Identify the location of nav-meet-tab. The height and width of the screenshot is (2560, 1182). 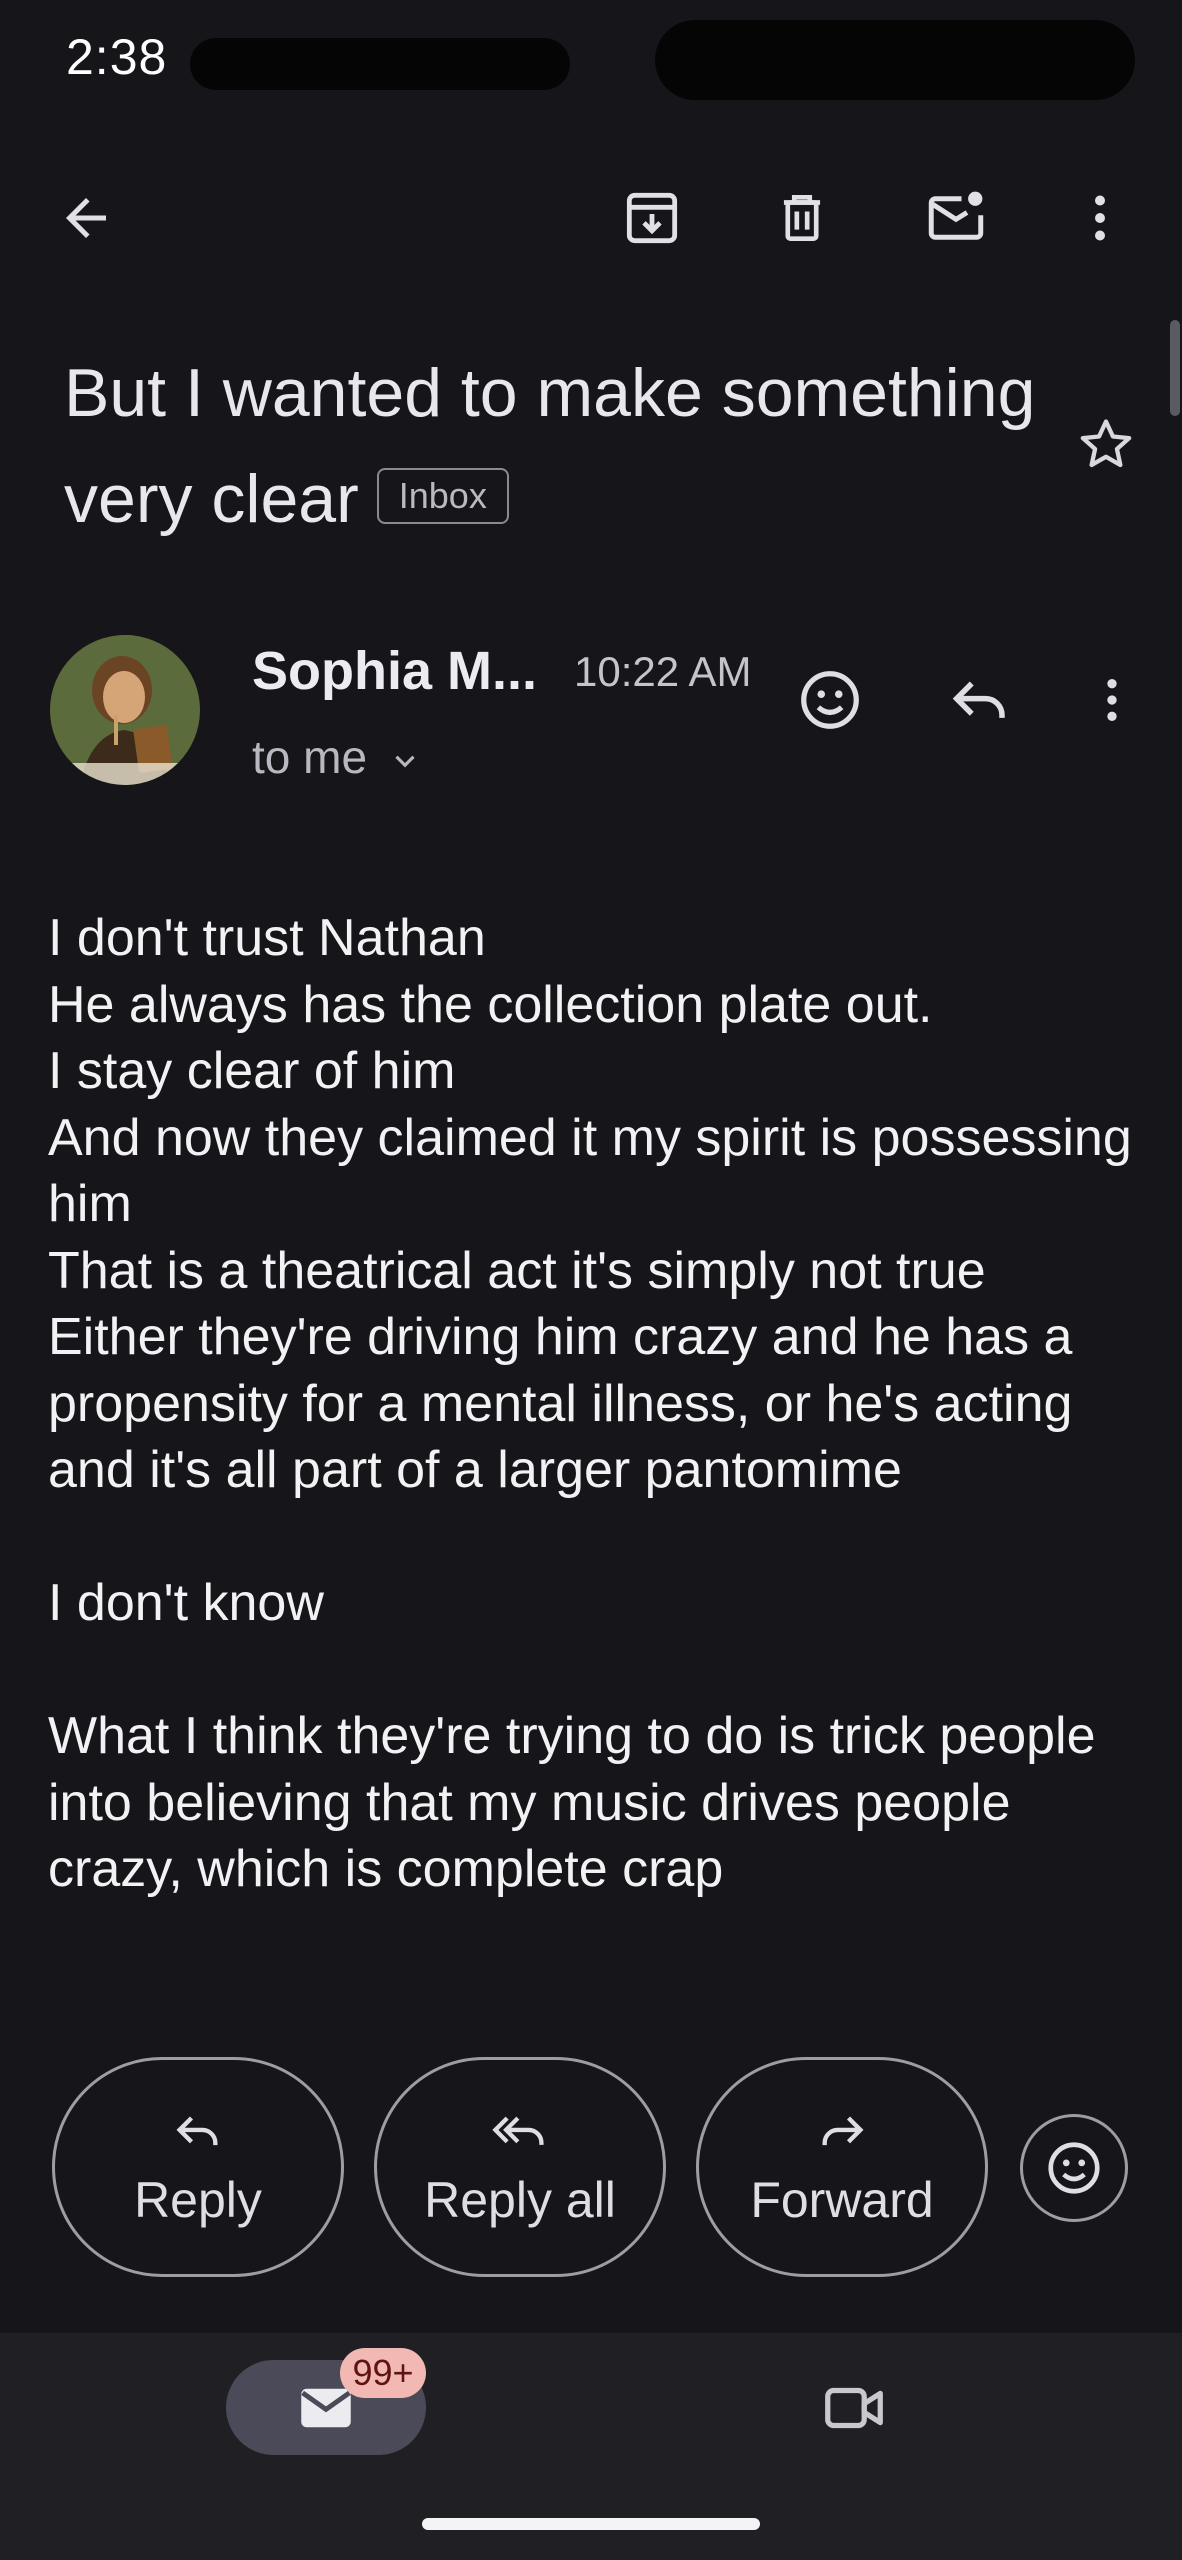
(854, 2408).